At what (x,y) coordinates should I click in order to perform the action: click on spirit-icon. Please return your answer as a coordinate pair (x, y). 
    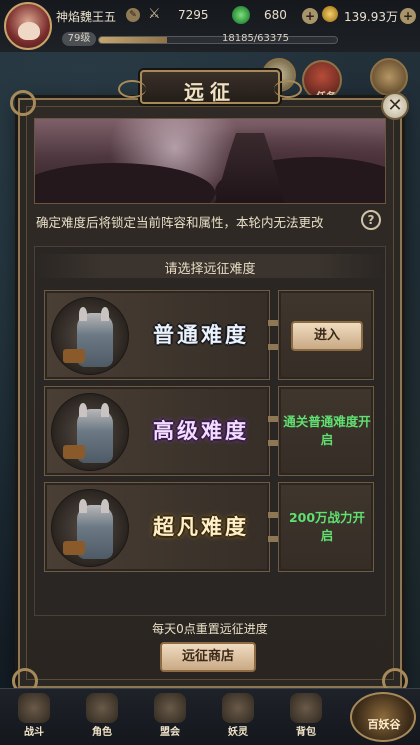
    Looking at the image, I should click on (238, 708).